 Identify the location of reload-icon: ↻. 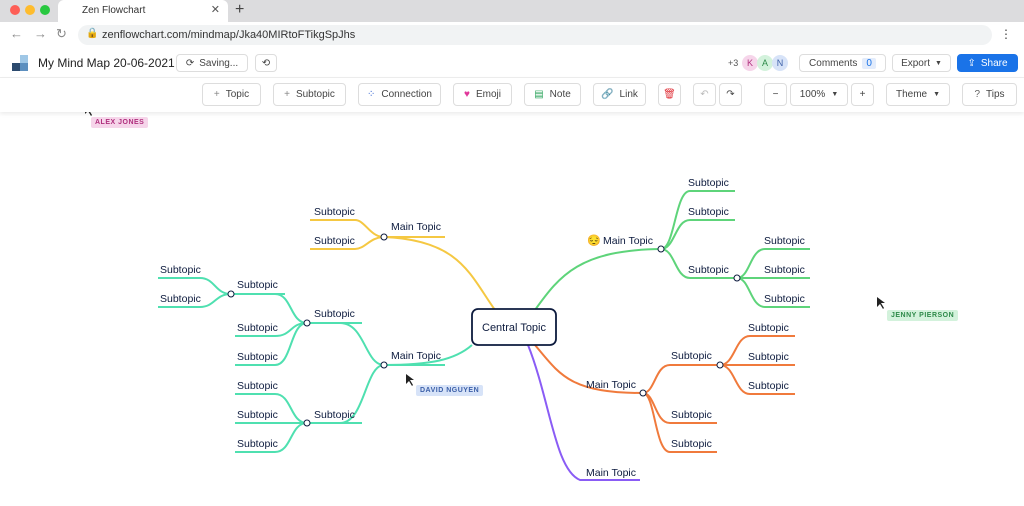
(61, 34).